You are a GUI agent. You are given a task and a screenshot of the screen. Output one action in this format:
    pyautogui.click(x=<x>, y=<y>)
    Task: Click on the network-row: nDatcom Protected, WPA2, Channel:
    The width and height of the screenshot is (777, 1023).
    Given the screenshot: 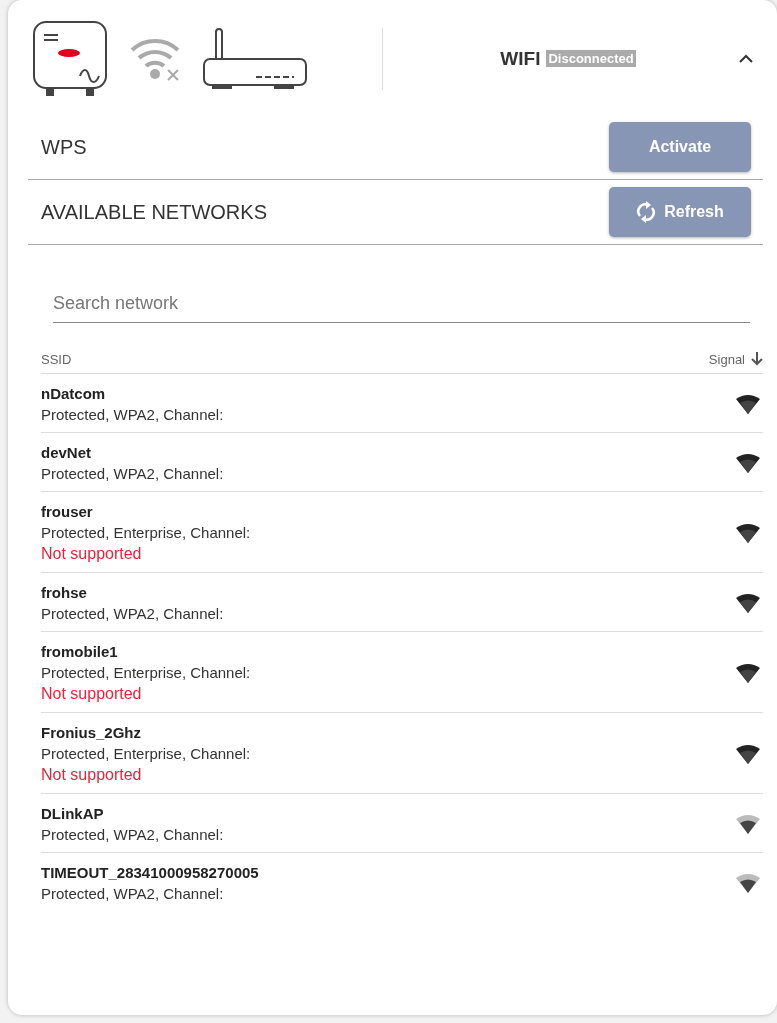 What is the action you would take?
    pyautogui.click(x=402, y=403)
    